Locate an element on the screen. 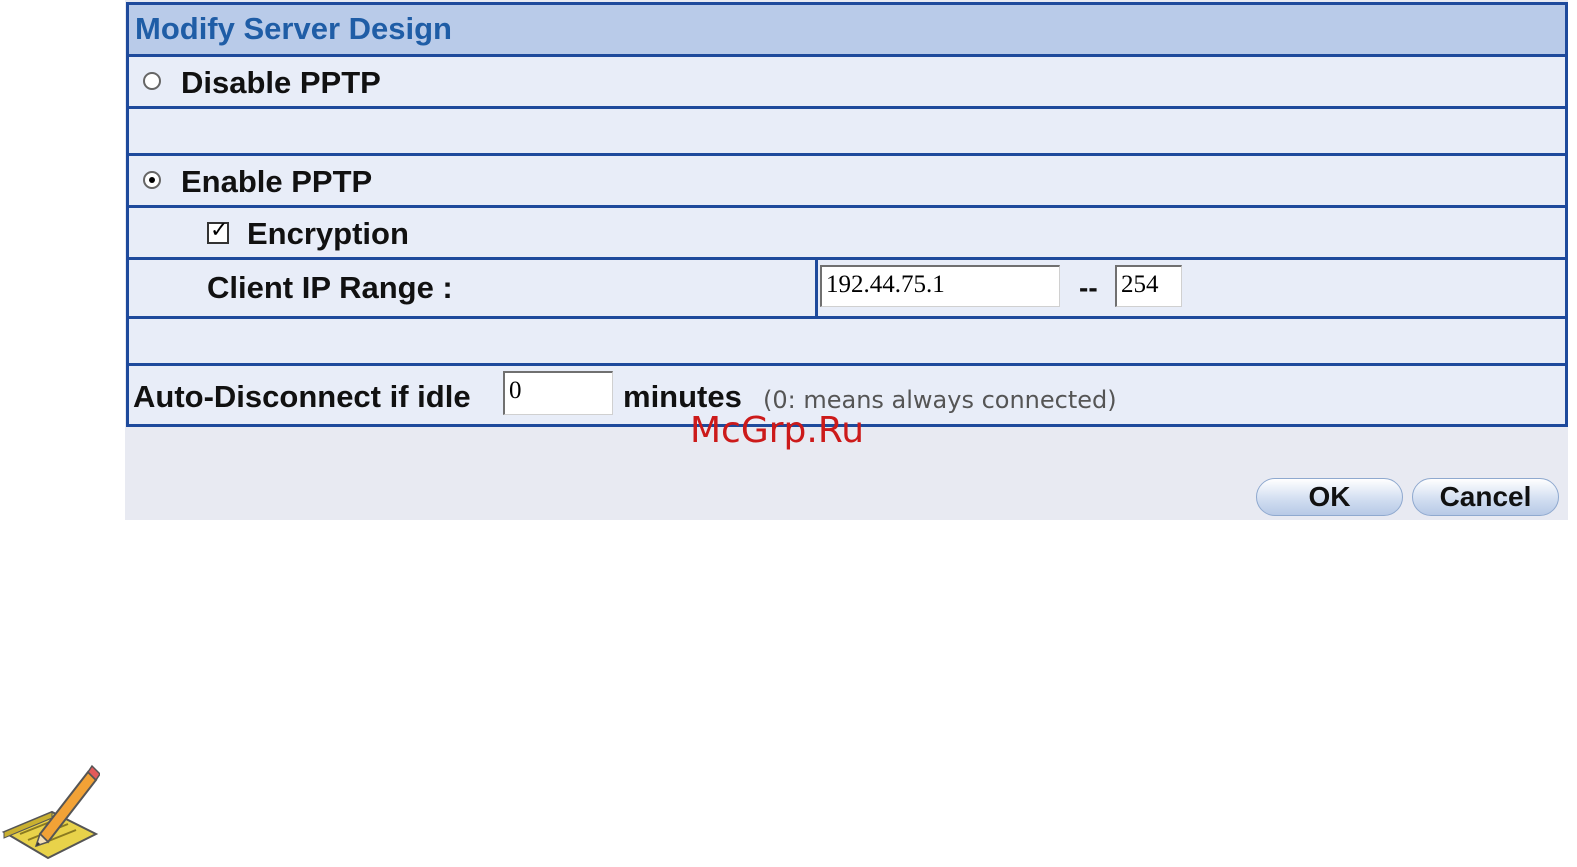 The width and height of the screenshot is (1577, 867). ip-range-end-input: 254 is located at coordinates (1148, 286).